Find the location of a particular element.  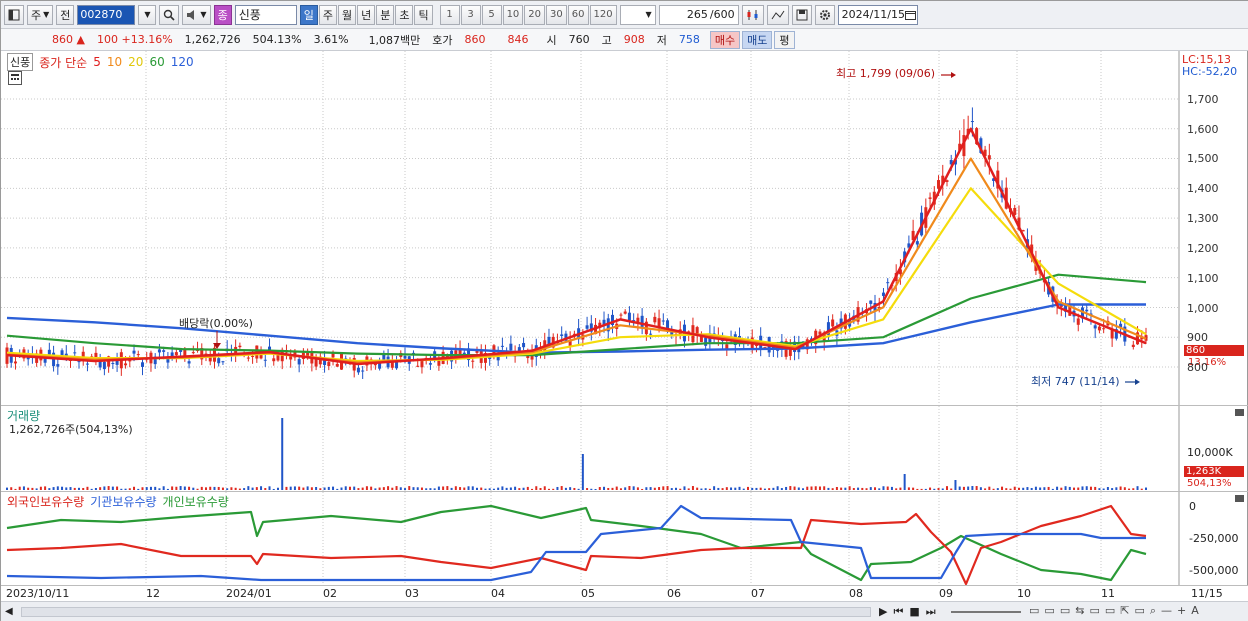

minus-icon: — is located at coordinates (1166, 611).